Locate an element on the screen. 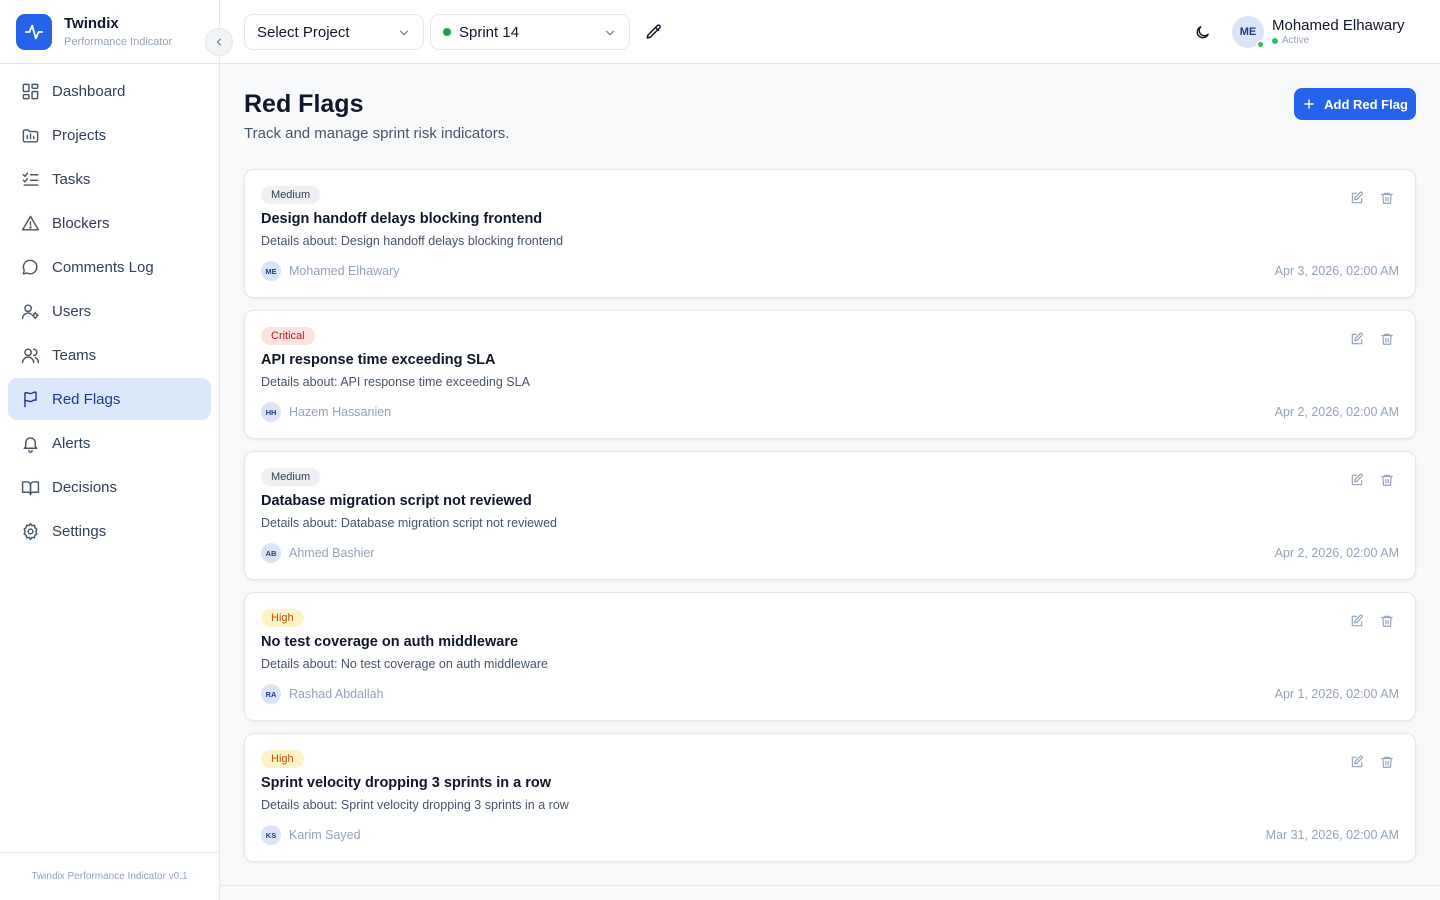  page-subtitle: Track and manage sprint risk indicators. is located at coordinates (377, 133).